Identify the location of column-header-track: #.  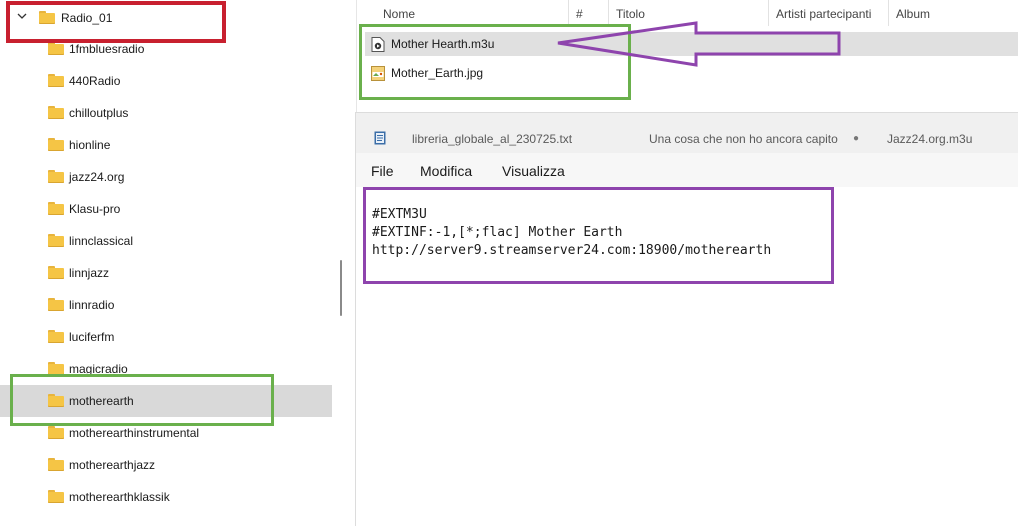
(579, 14).